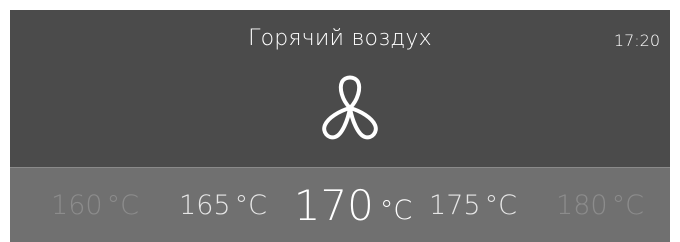  I want to click on temp-value: 165, so click(205, 205).